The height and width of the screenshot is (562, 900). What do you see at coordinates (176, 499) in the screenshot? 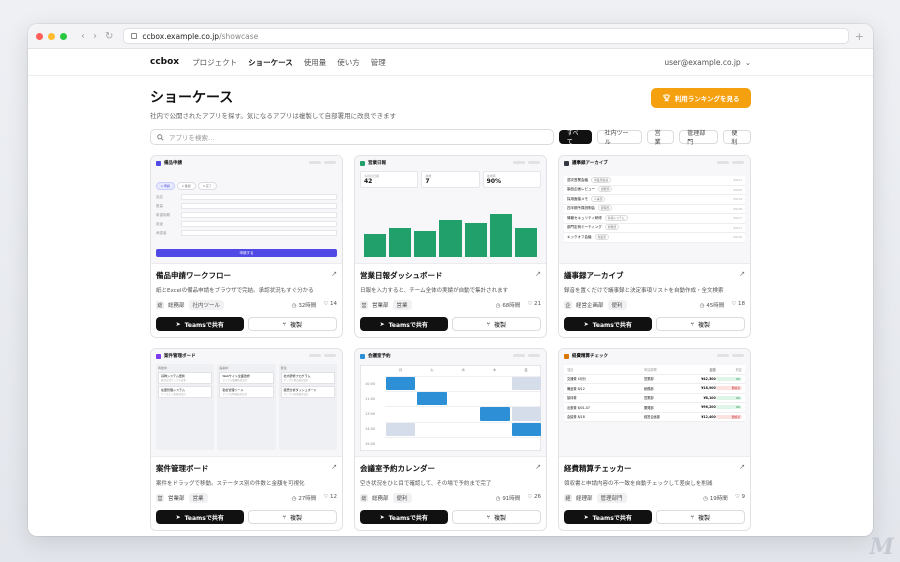
I see `dept-name: 営業部` at bounding box center [176, 499].